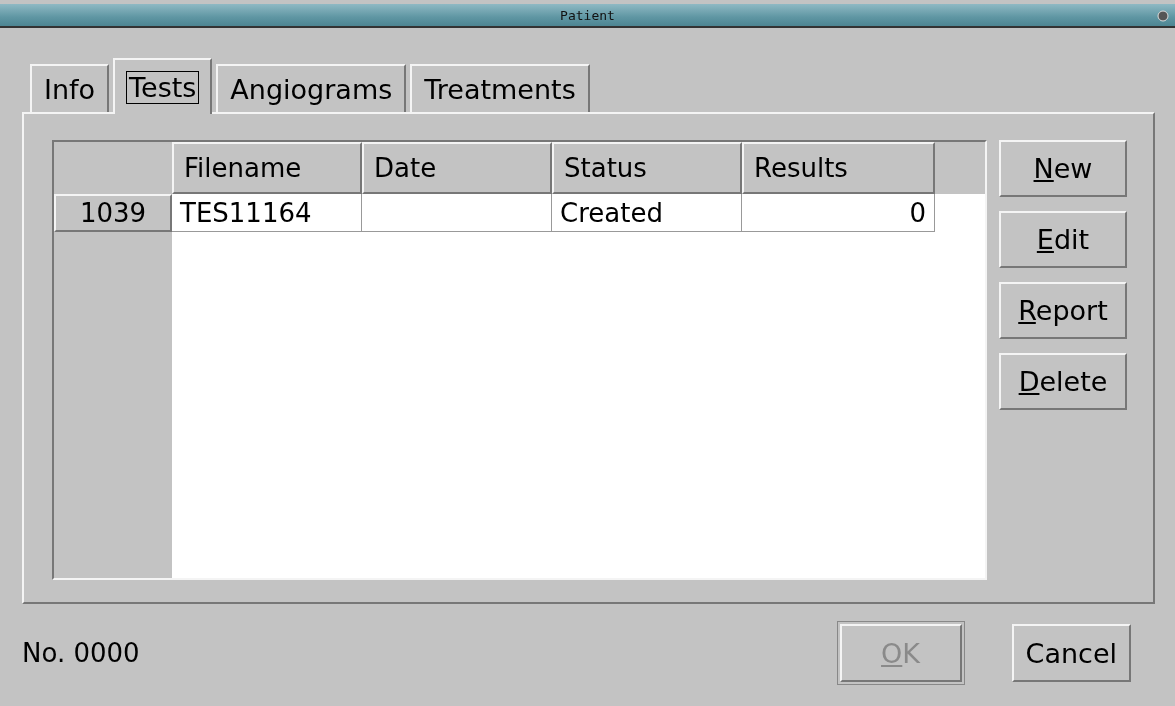 This screenshot has height=706, width=1175. Describe the element at coordinates (267, 213) in the screenshot. I see `table-cell: TES11164` at that location.